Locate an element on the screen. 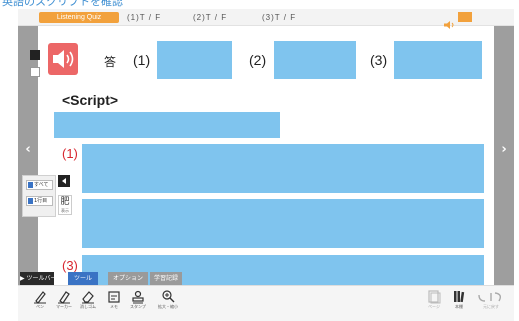  tab-options: オプション is located at coordinates (128, 278).